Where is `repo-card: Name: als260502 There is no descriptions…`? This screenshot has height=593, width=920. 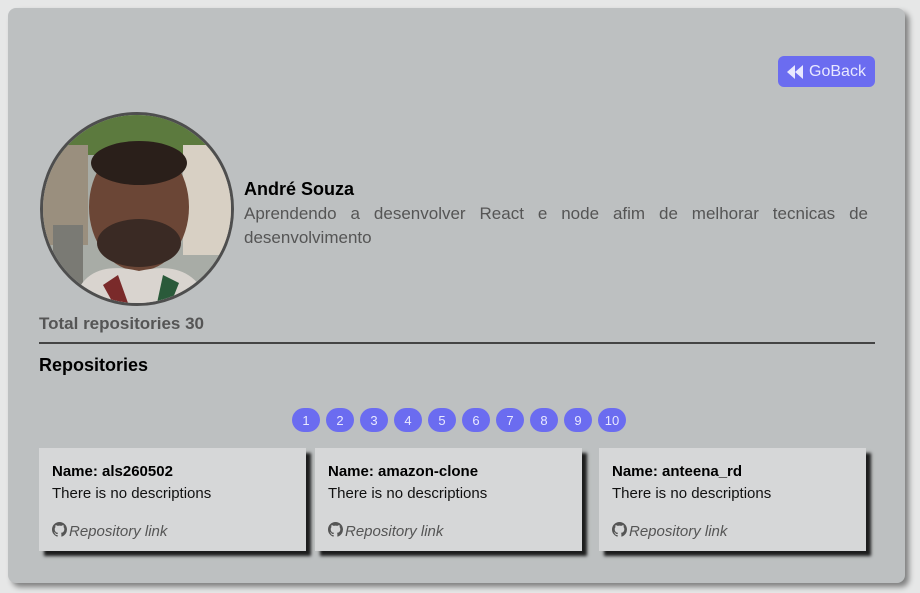
repo-card: Name: als260502 There is no descriptions… is located at coordinates (172, 499).